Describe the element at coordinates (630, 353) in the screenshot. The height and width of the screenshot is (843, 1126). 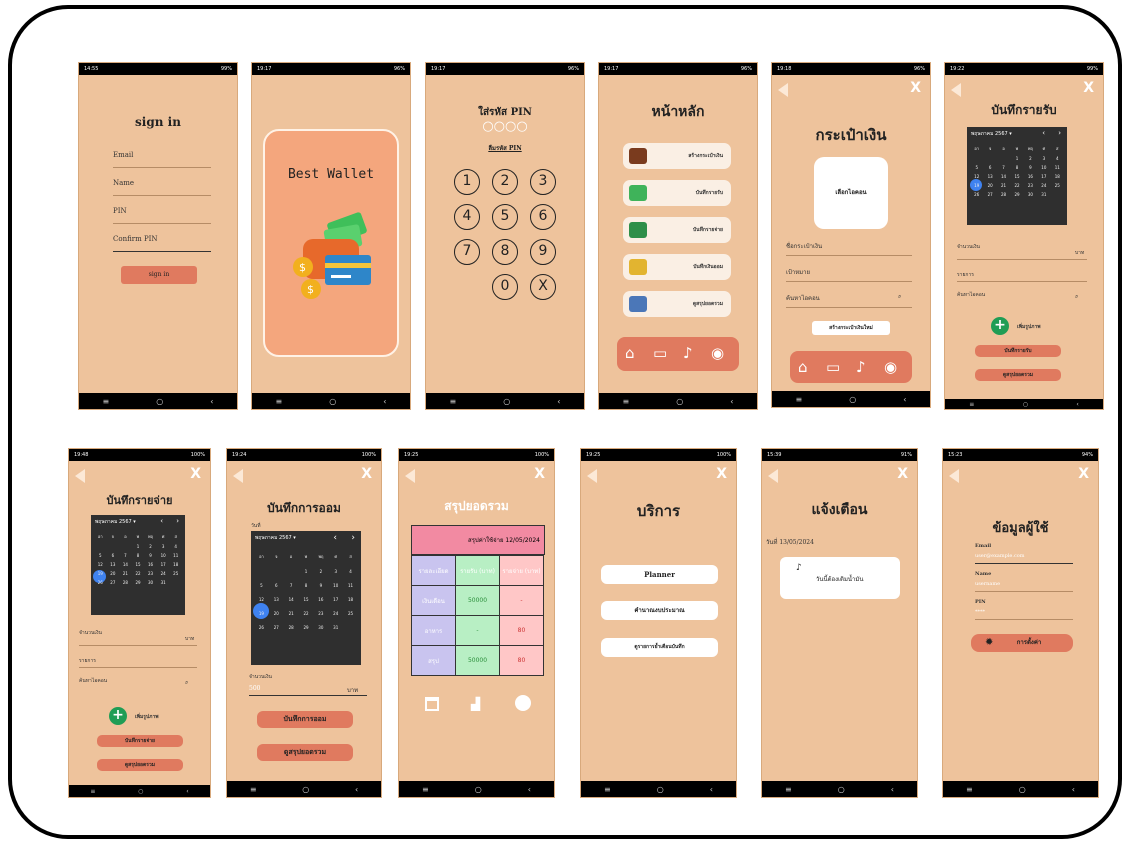
I see `home-icon: ⌂` at that location.